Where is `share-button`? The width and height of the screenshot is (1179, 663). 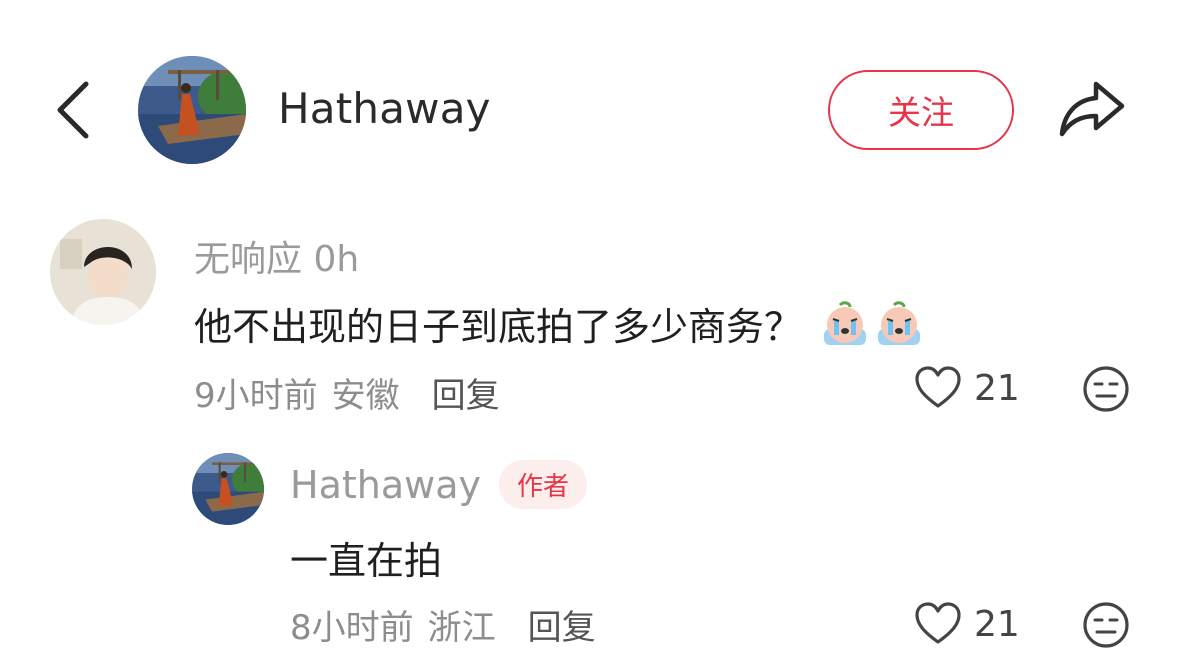 share-button is located at coordinates (1092, 109).